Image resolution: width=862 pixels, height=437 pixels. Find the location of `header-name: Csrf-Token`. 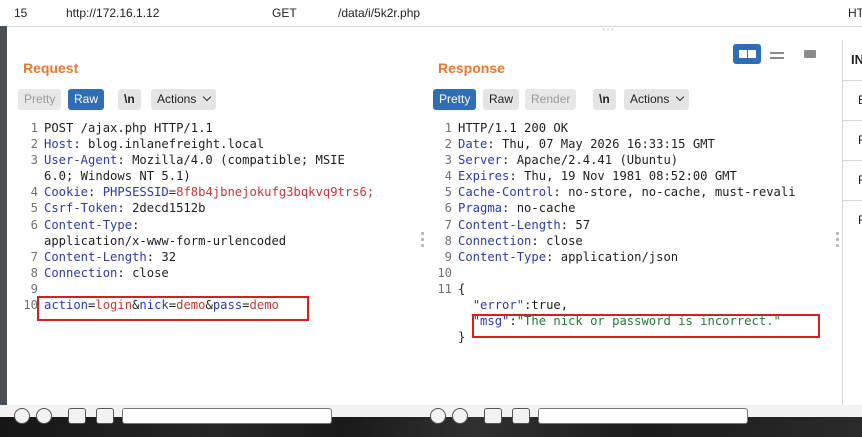

header-name: Csrf-Token is located at coordinates (81, 208).